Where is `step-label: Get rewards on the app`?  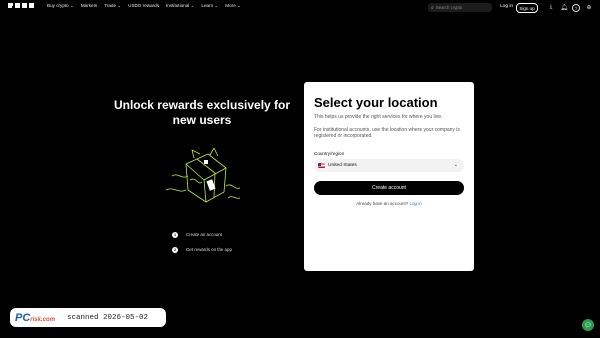 step-label: Get rewards on the app is located at coordinates (209, 249).